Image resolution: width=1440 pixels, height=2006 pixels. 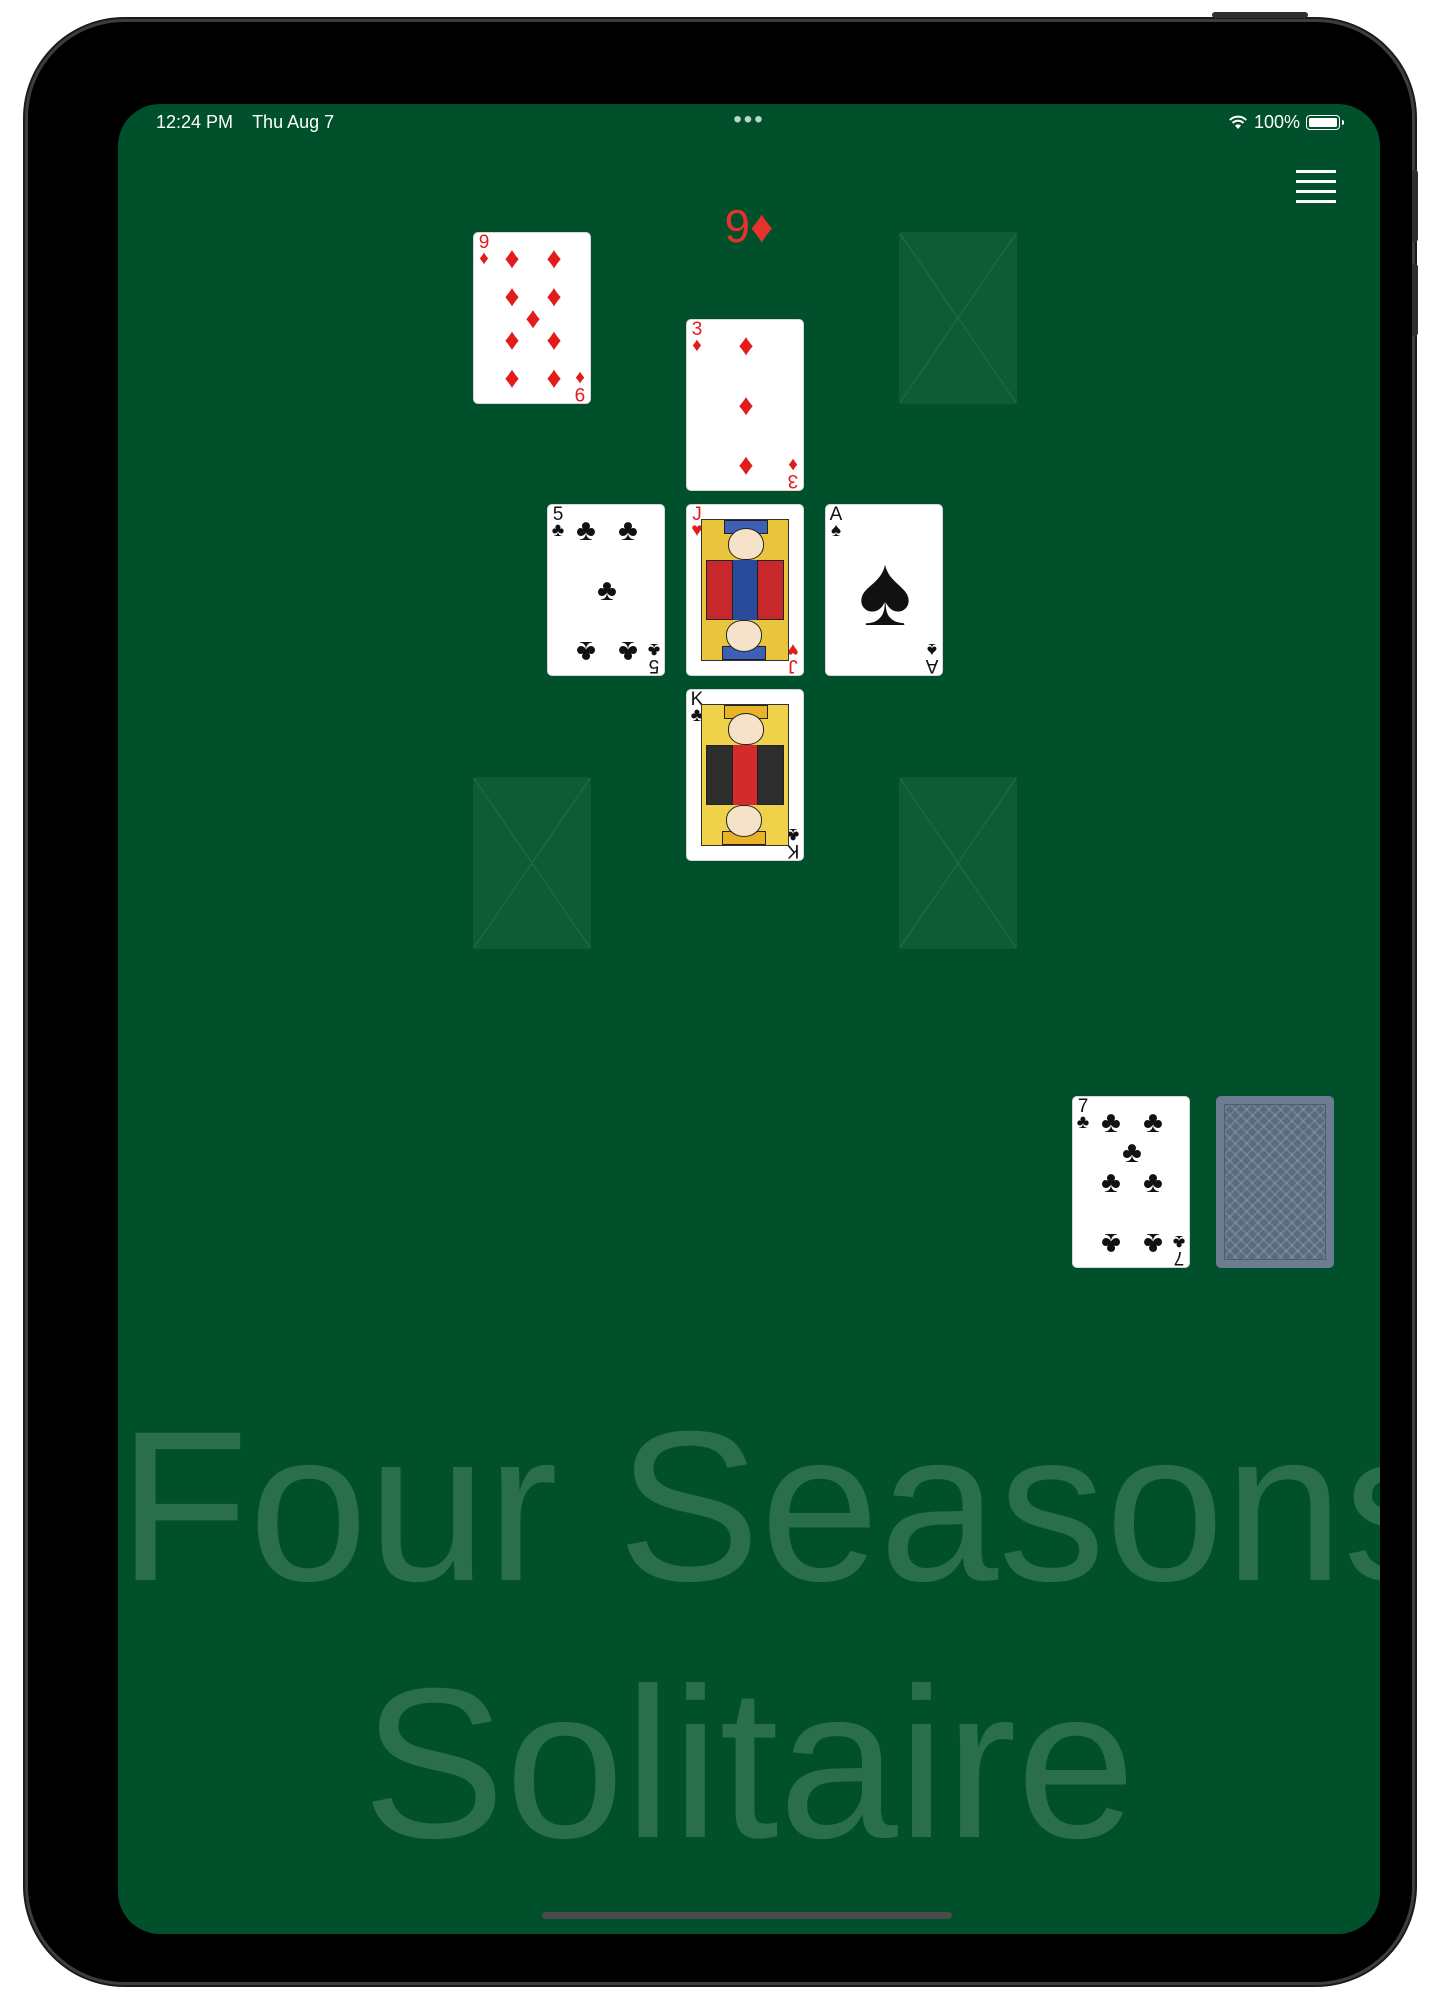 I want to click on home-indicator, so click(x=747, y=1915).